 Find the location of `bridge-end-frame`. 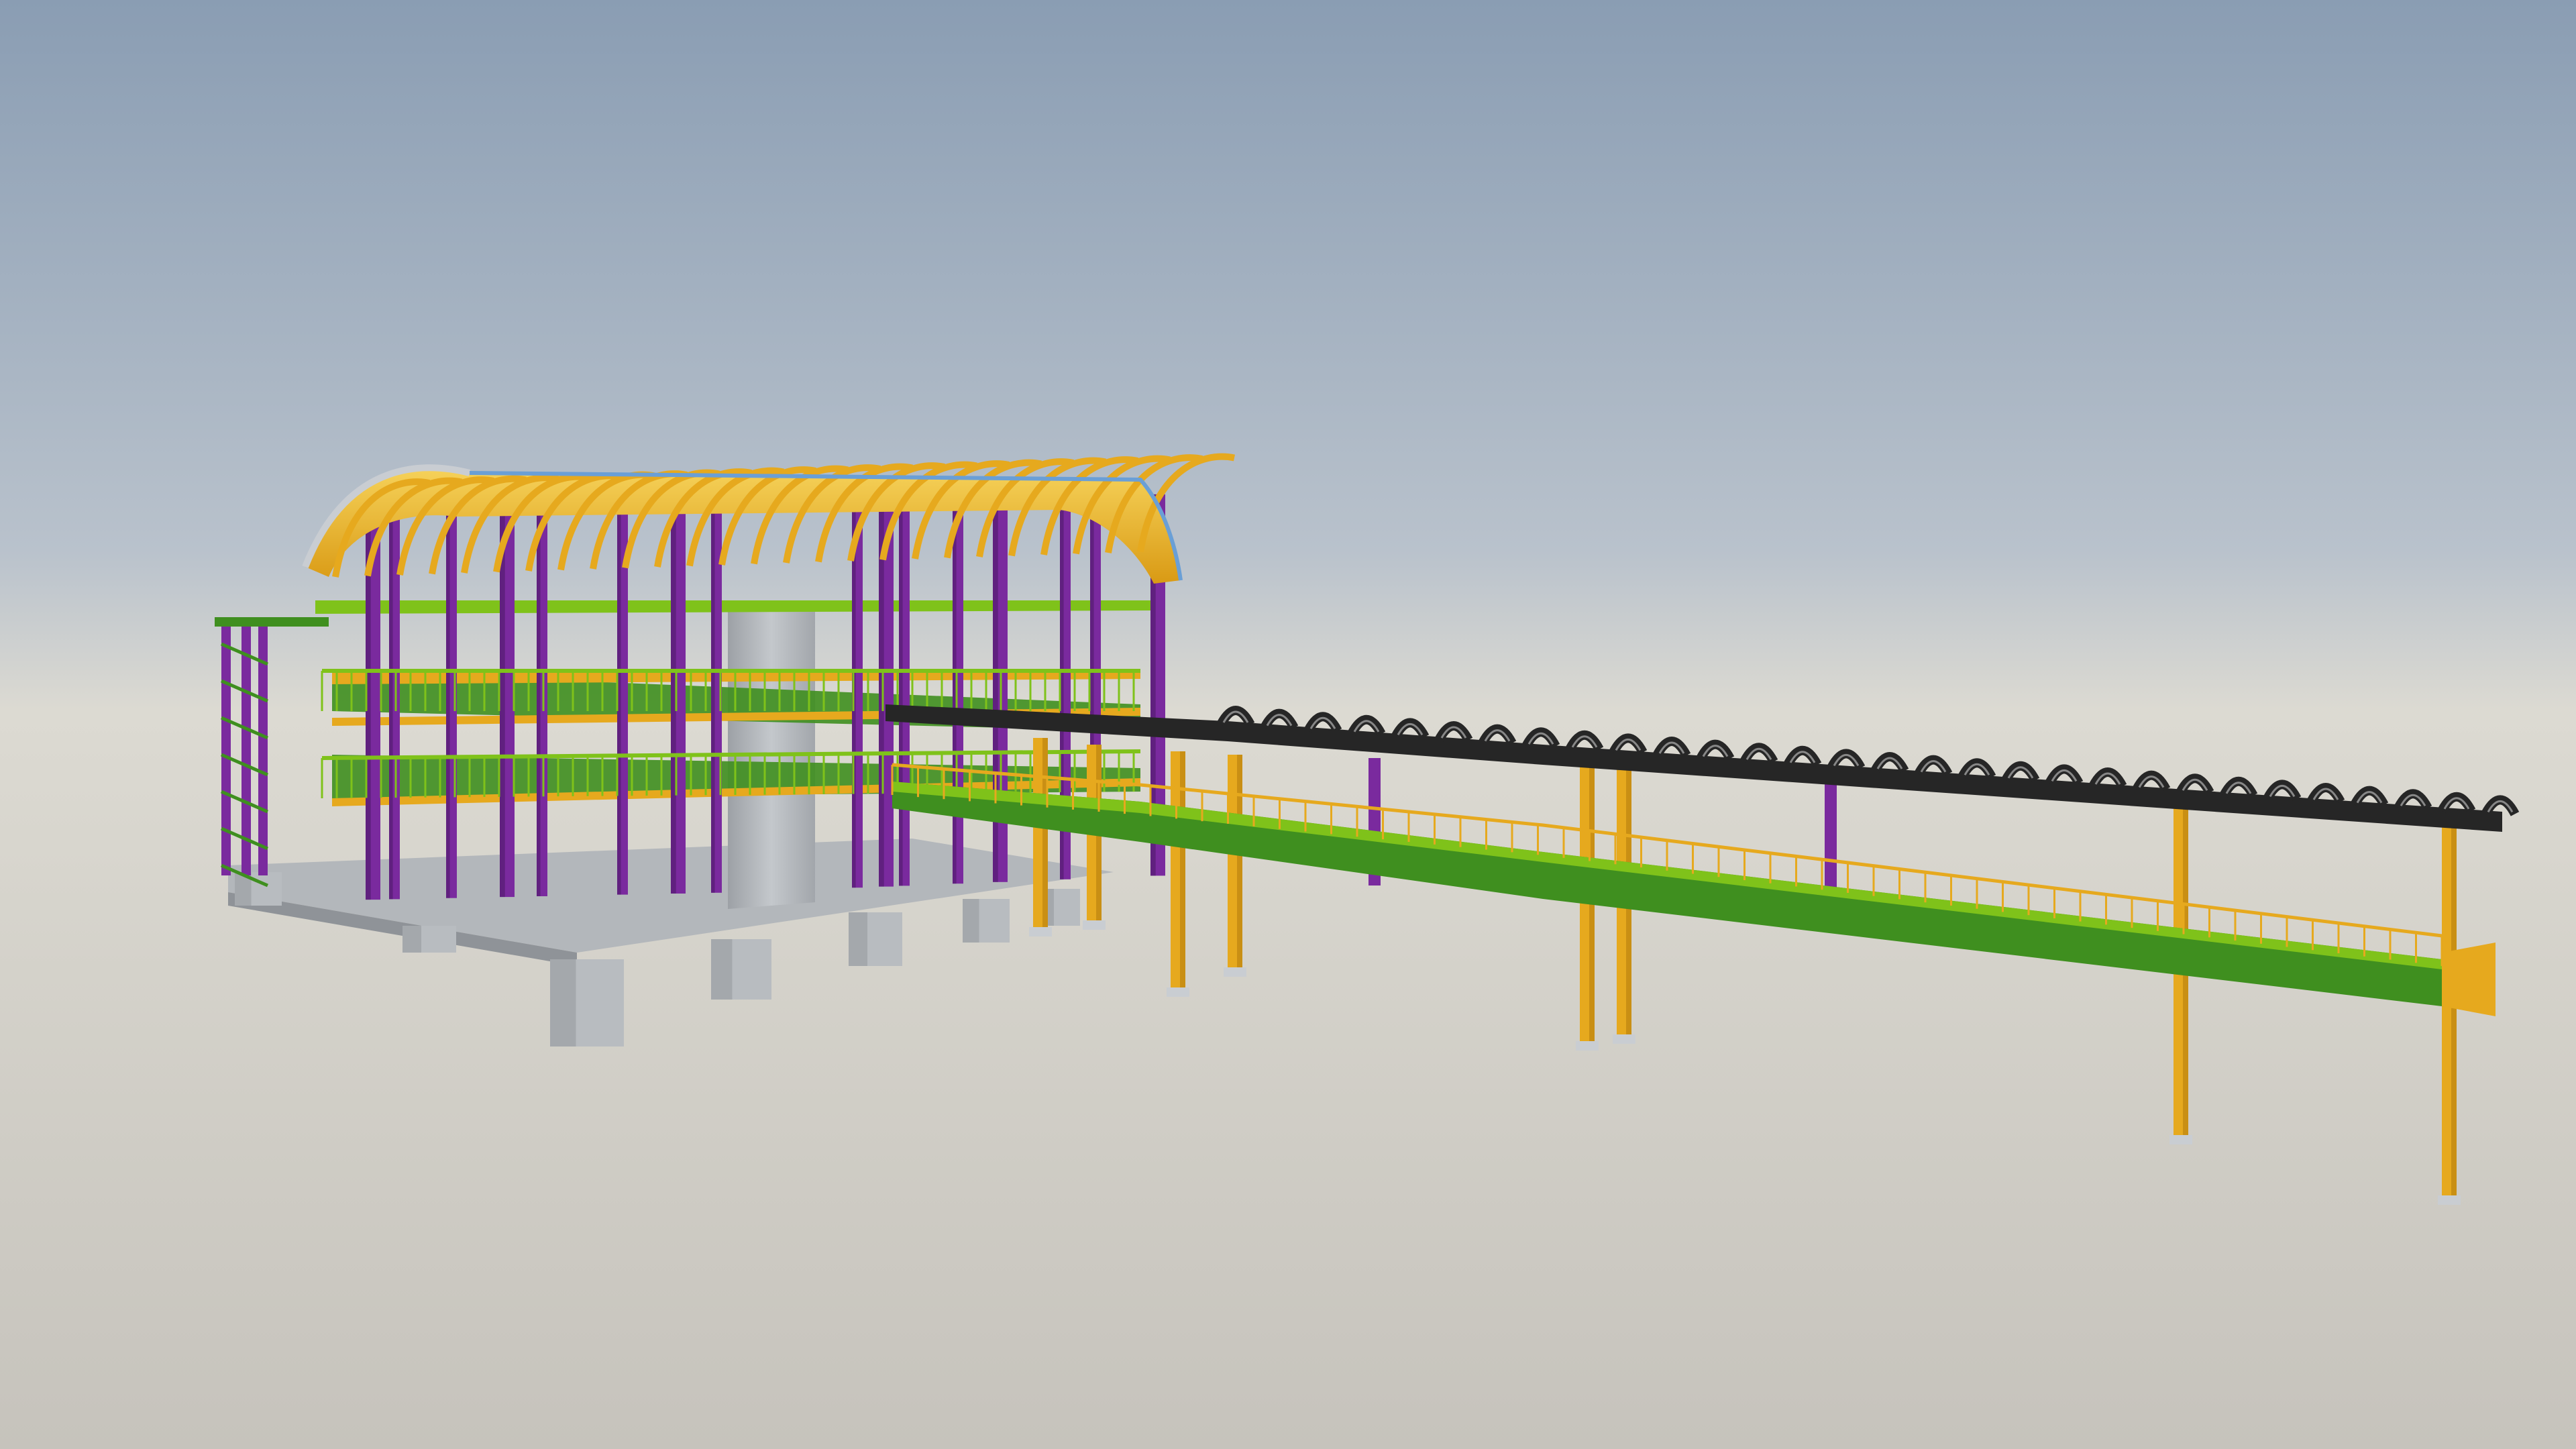

bridge-end-frame is located at coordinates (2469, 979).